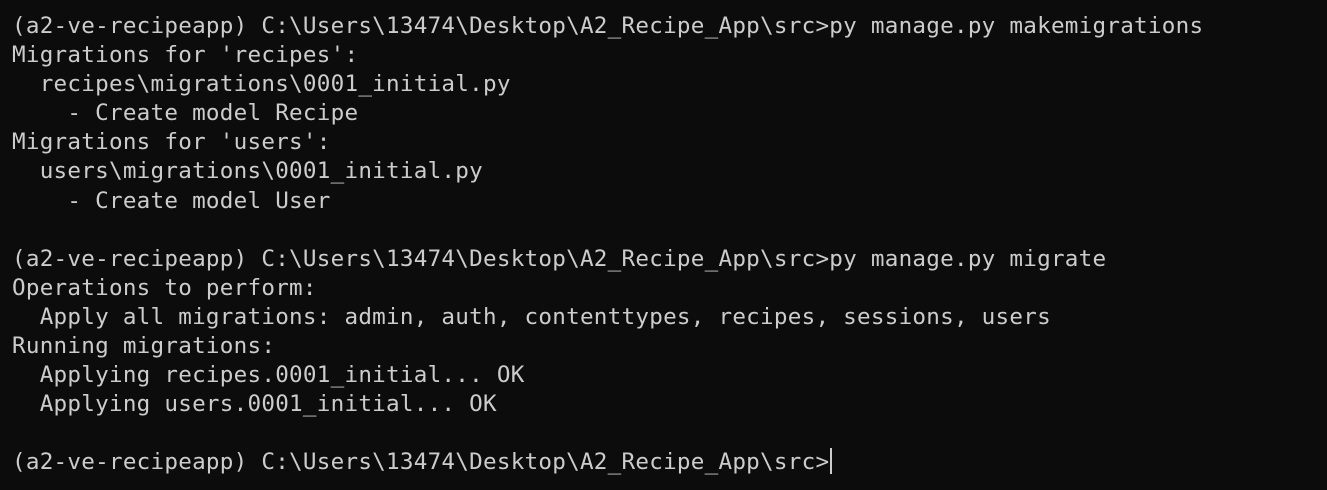  Describe the element at coordinates (831, 461) in the screenshot. I see `text-cursor` at that location.